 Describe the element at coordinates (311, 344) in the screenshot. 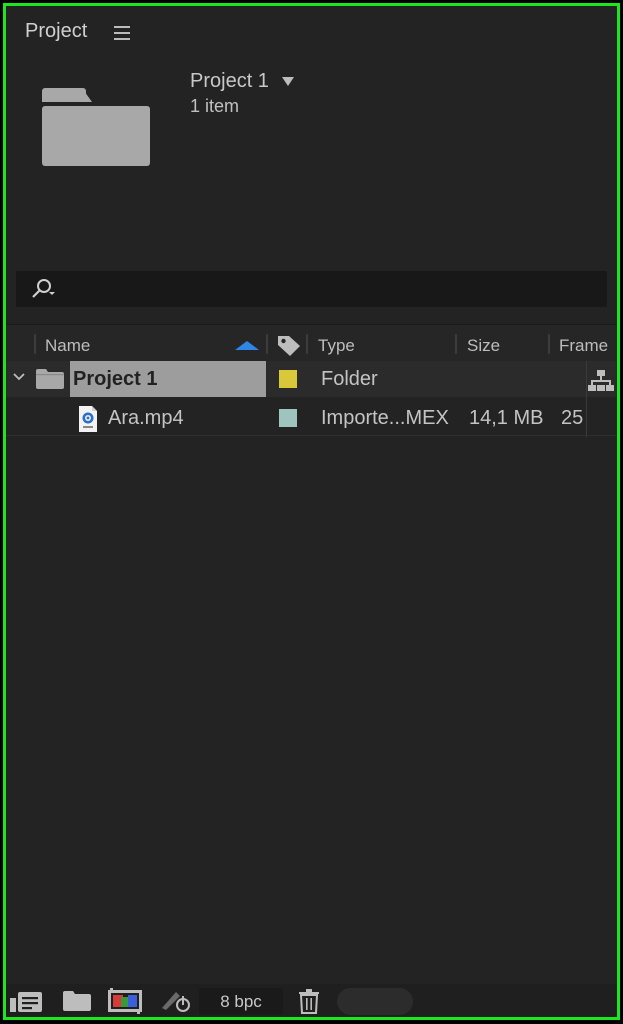

I see `column-header: Name Type Size Frame` at that location.